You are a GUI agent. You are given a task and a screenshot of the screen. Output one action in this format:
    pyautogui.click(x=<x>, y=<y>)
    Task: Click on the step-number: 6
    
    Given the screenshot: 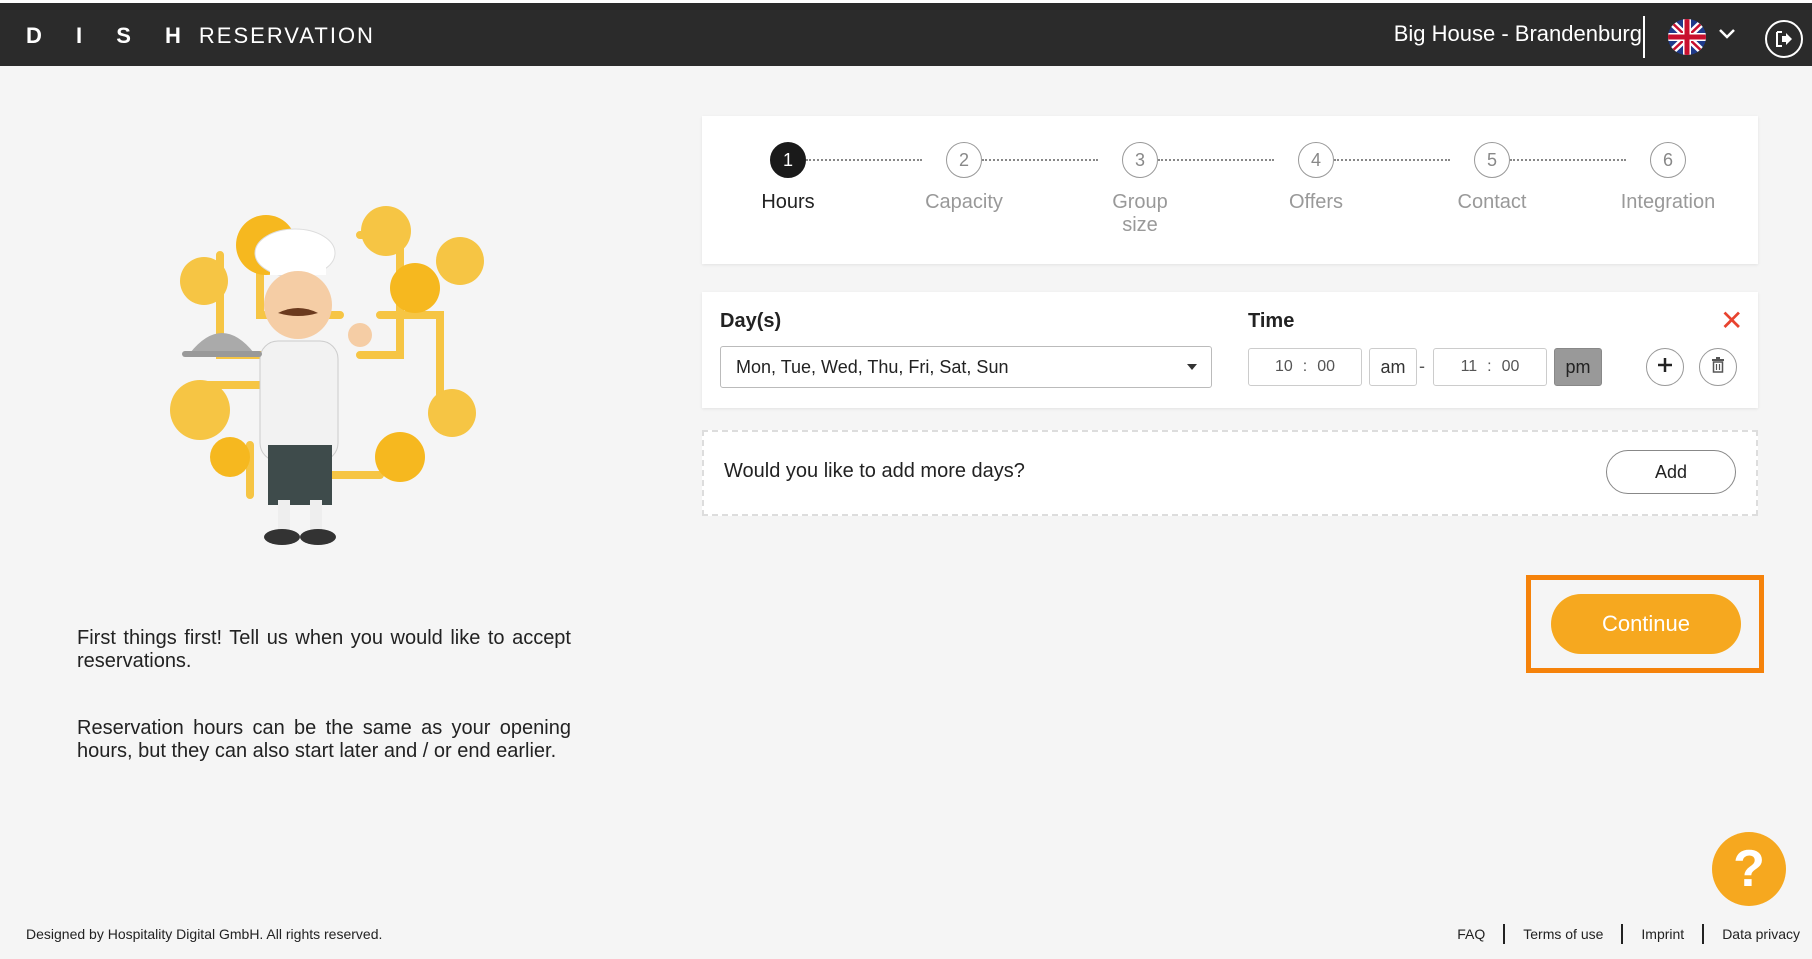 What is the action you would take?
    pyautogui.click(x=1668, y=160)
    